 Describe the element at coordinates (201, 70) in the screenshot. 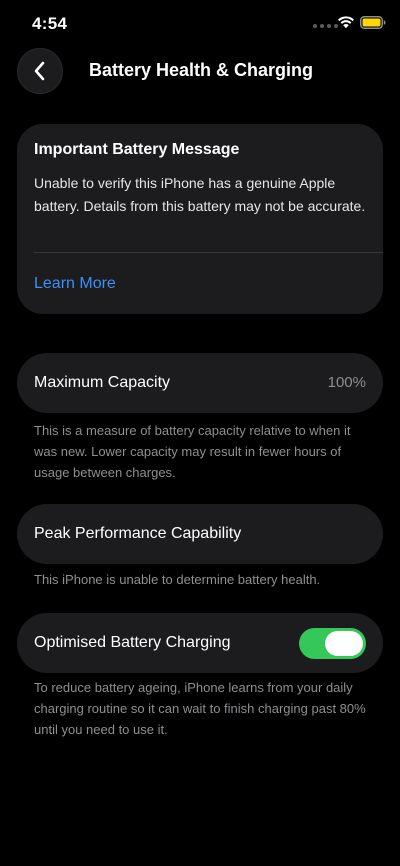

I see `page-title: Battery Health & Charging` at that location.